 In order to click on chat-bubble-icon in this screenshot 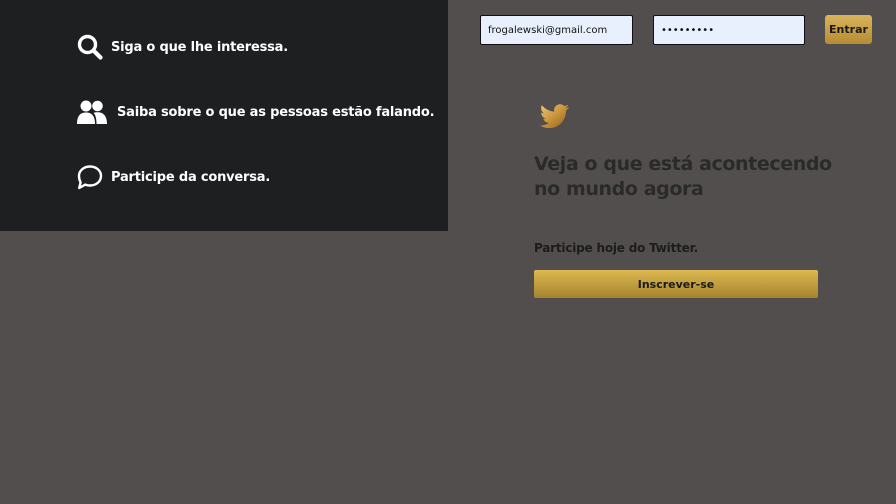, I will do `click(90, 177)`.